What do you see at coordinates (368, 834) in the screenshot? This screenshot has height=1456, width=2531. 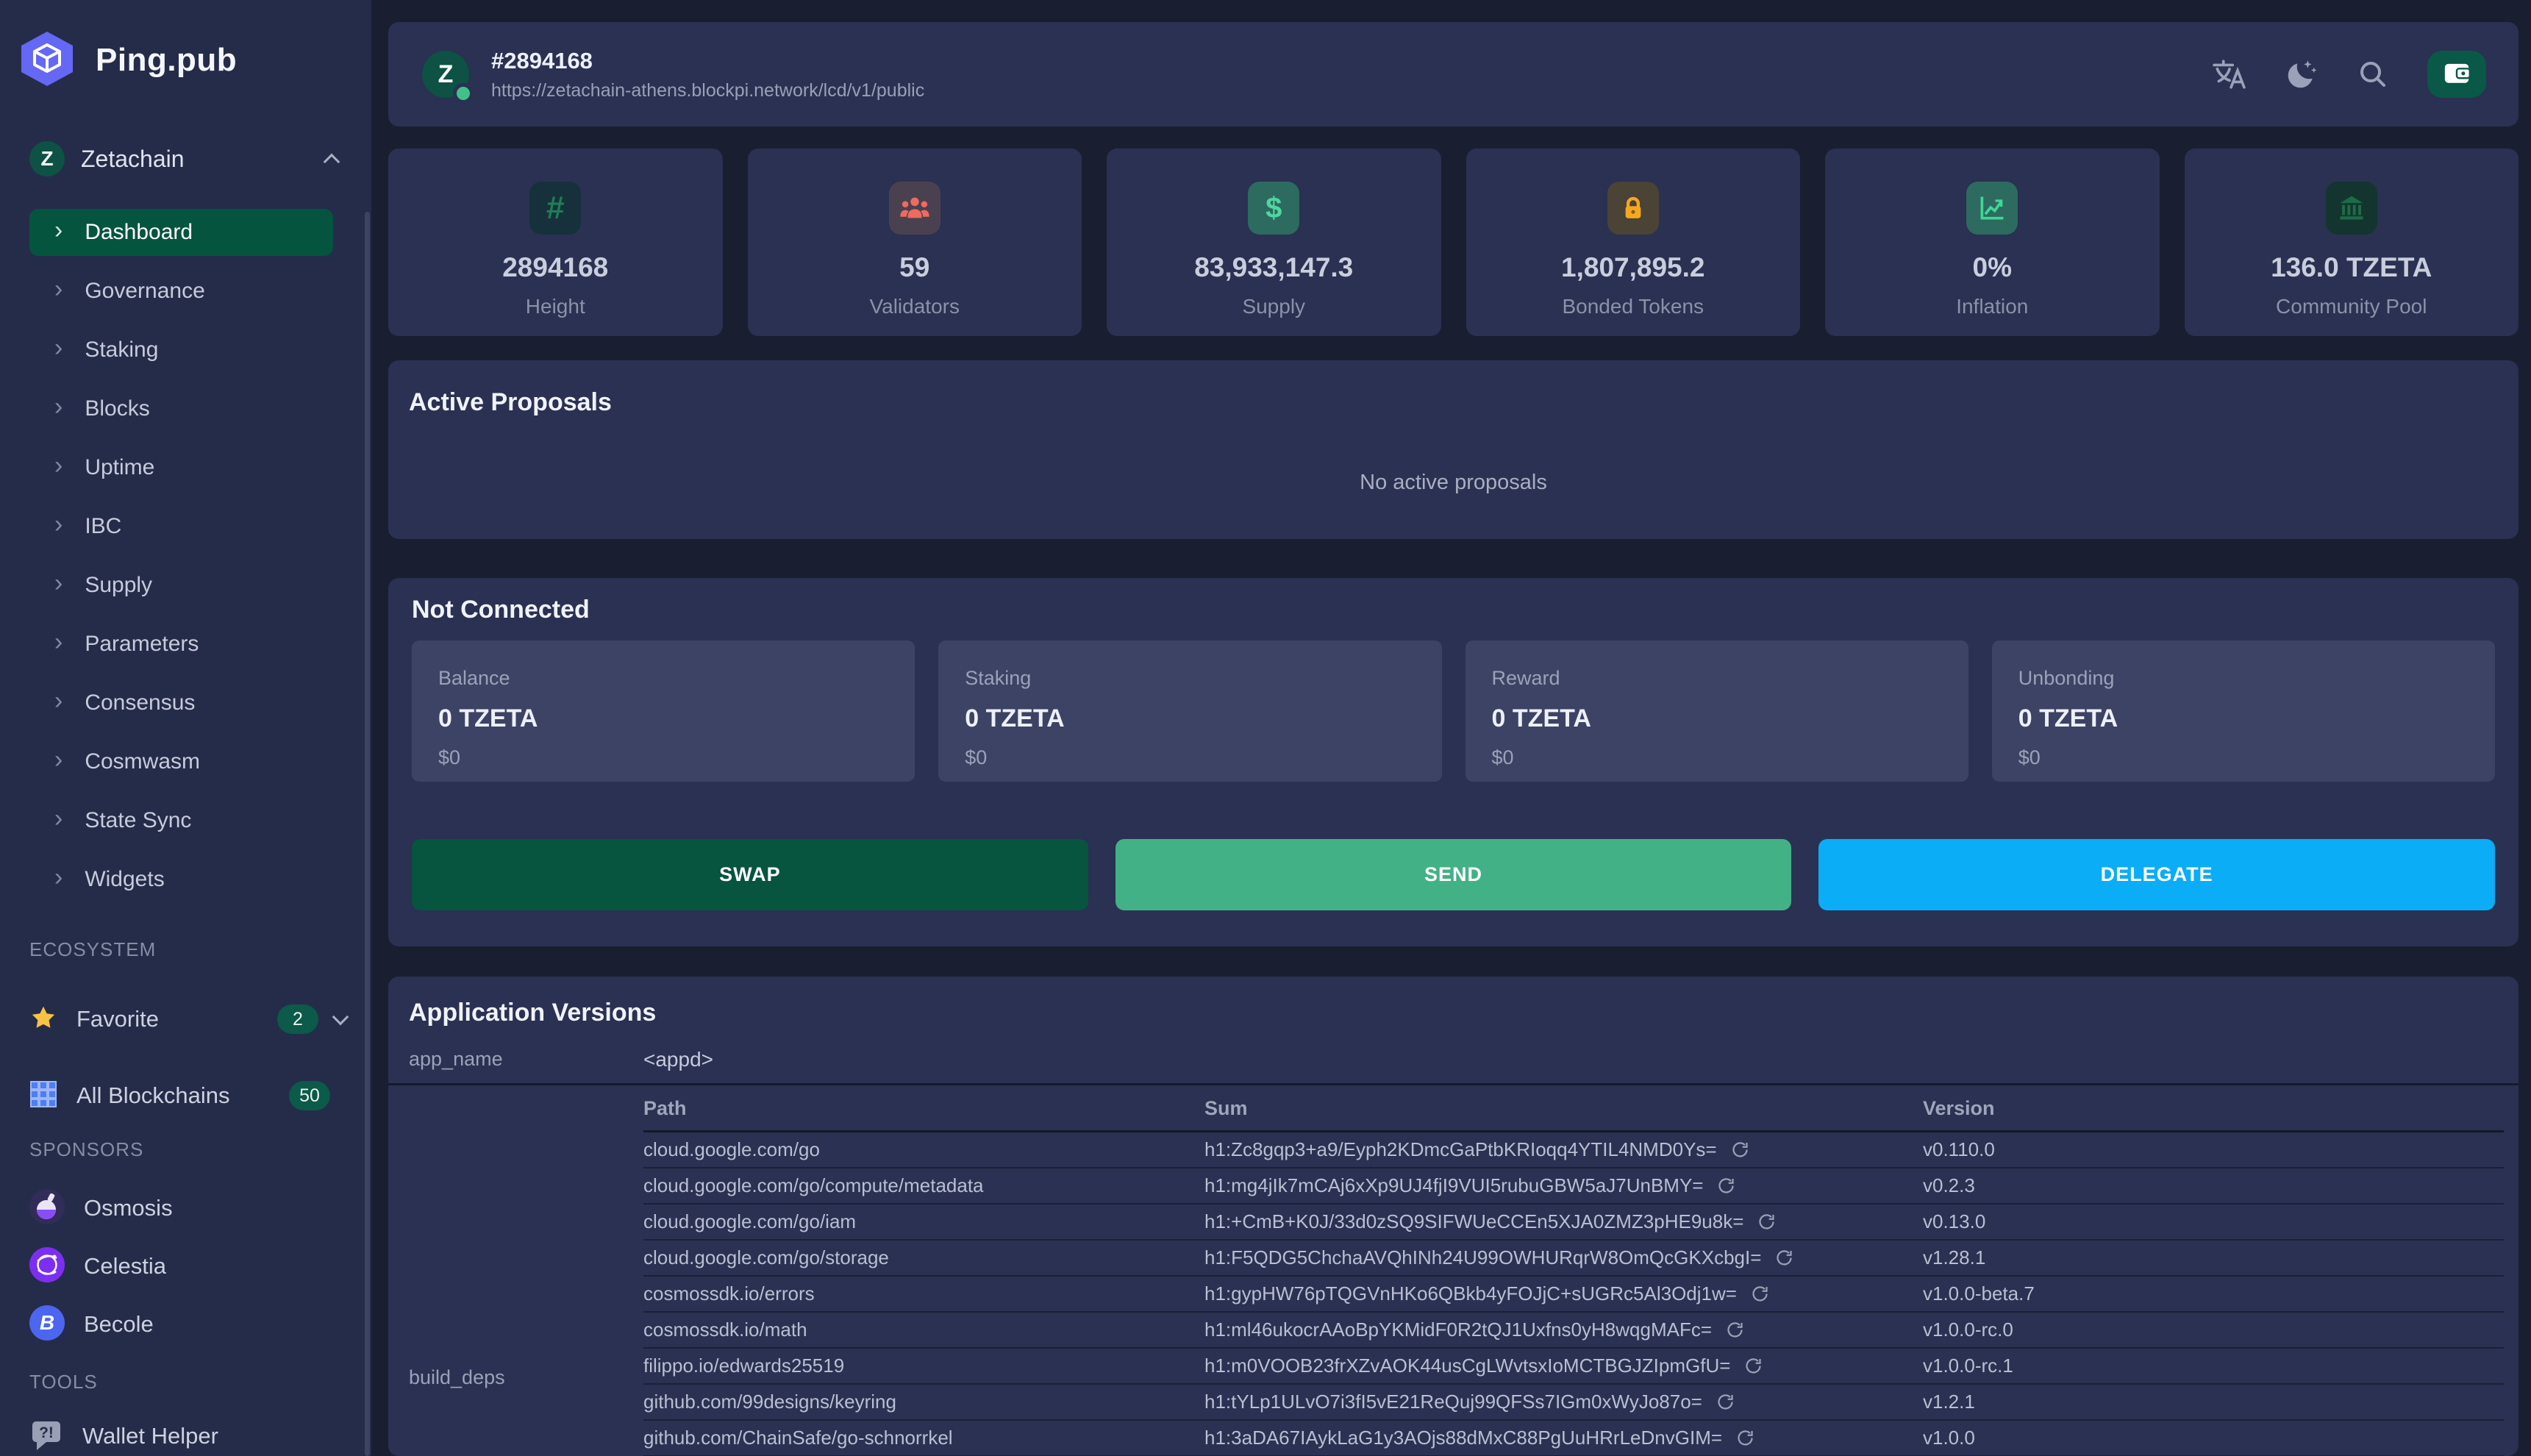 I see `sidebar-scrollbar` at bounding box center [368, 834].